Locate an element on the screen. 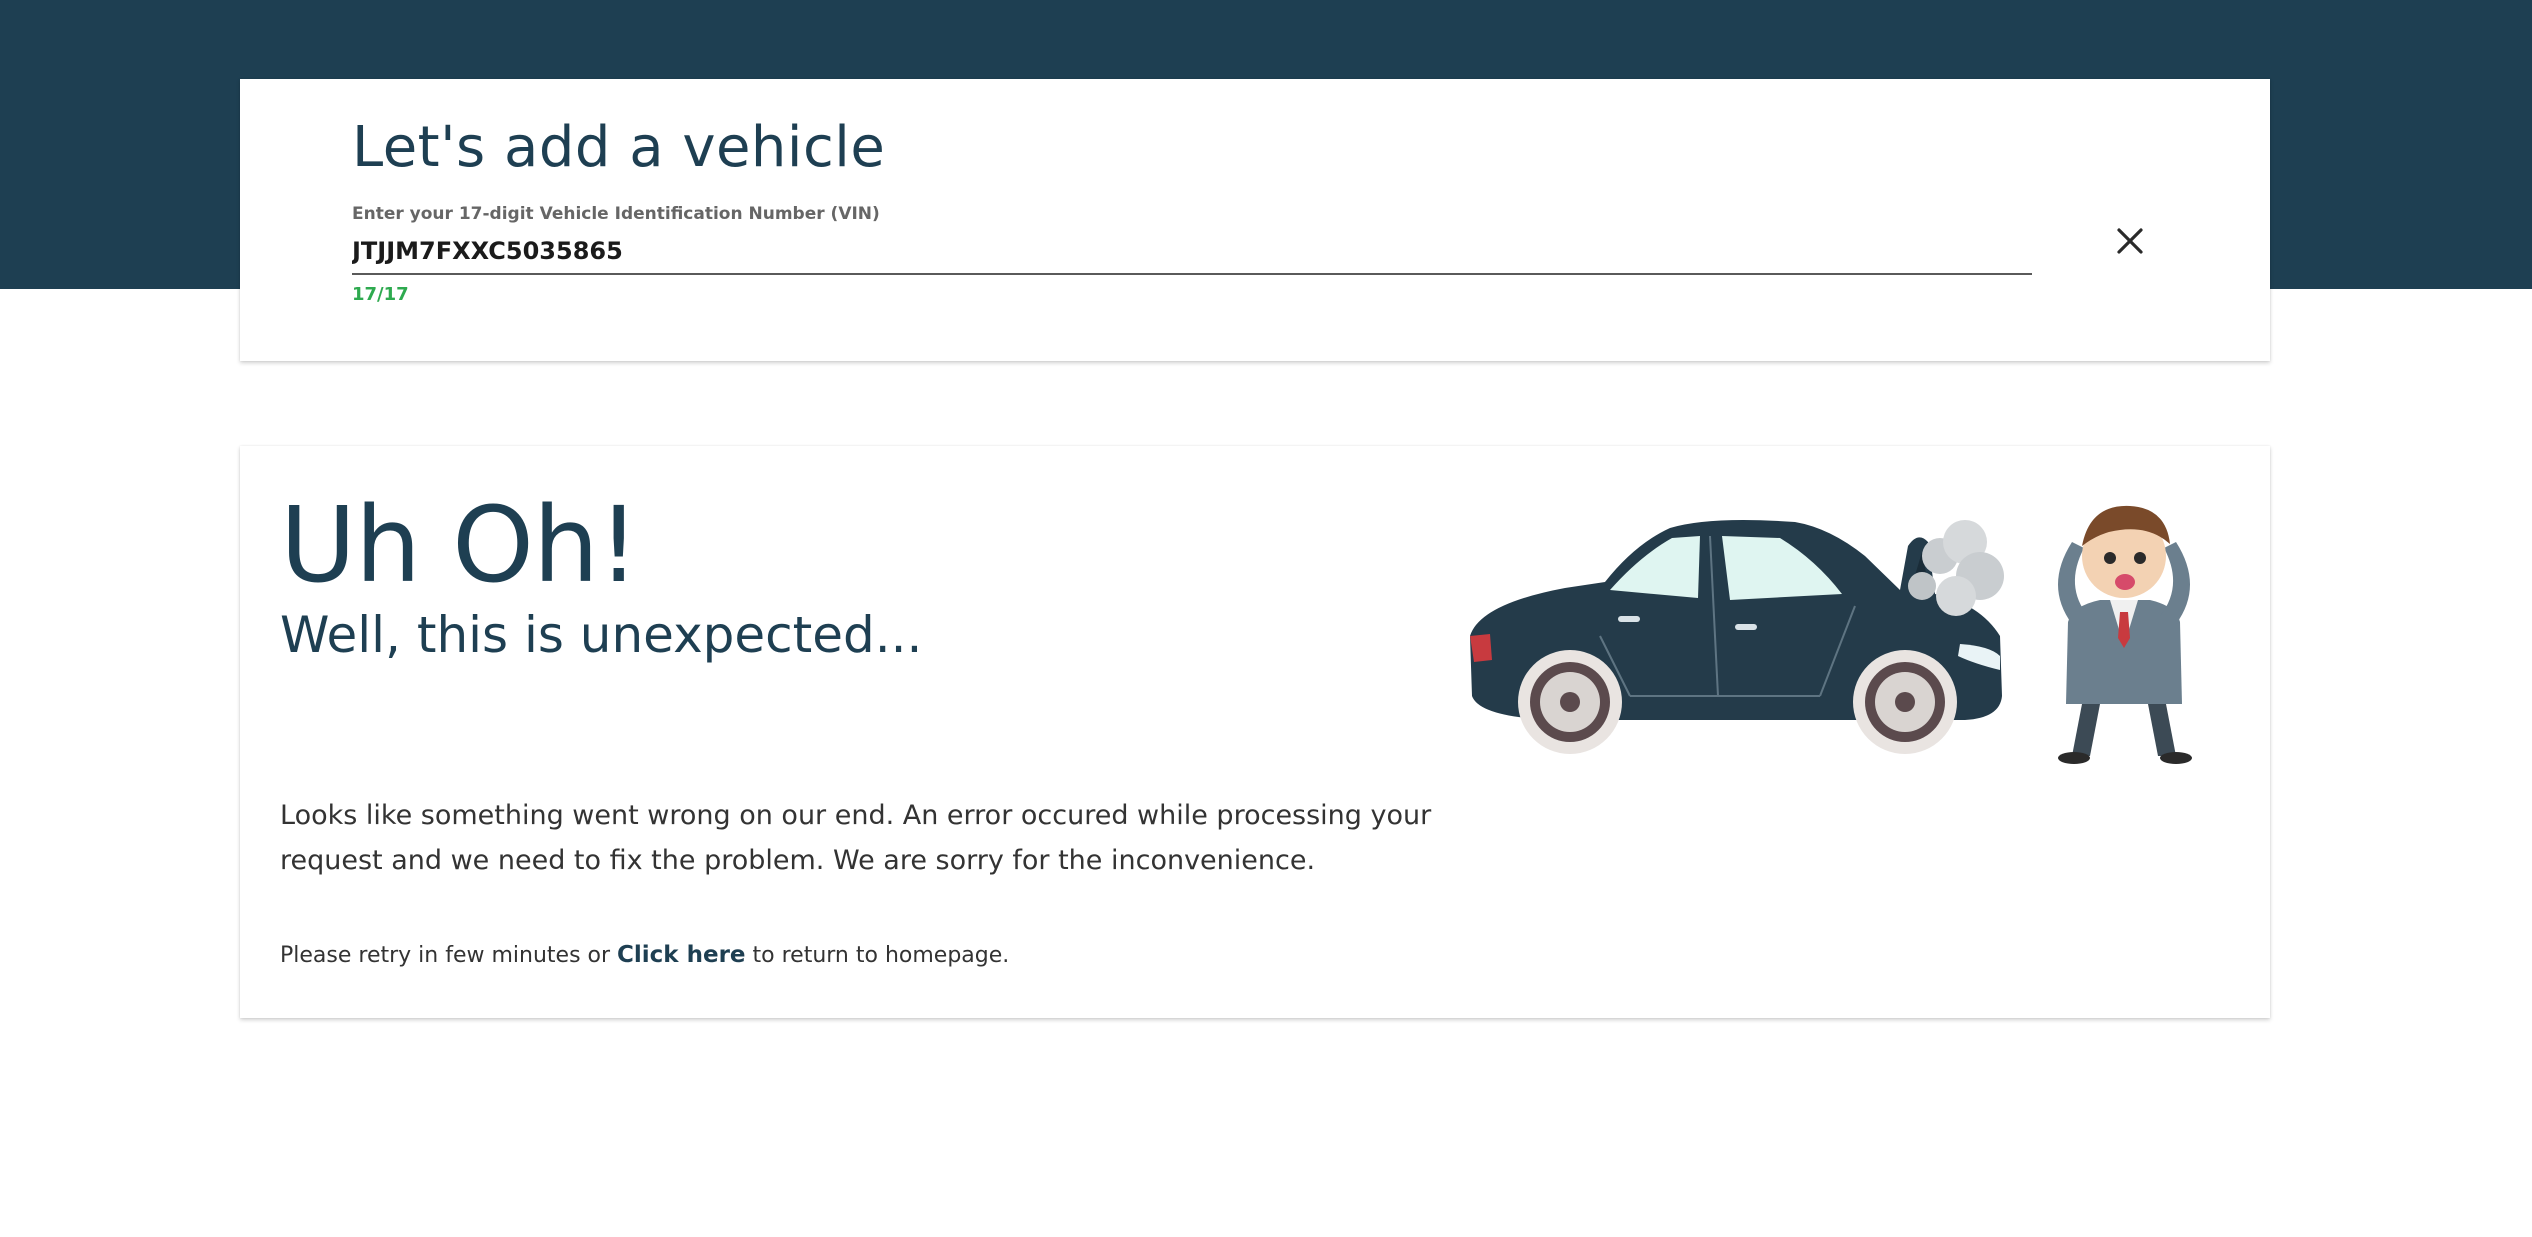  vin-character-counter: 17/17 is located at coordinates (380, 294).